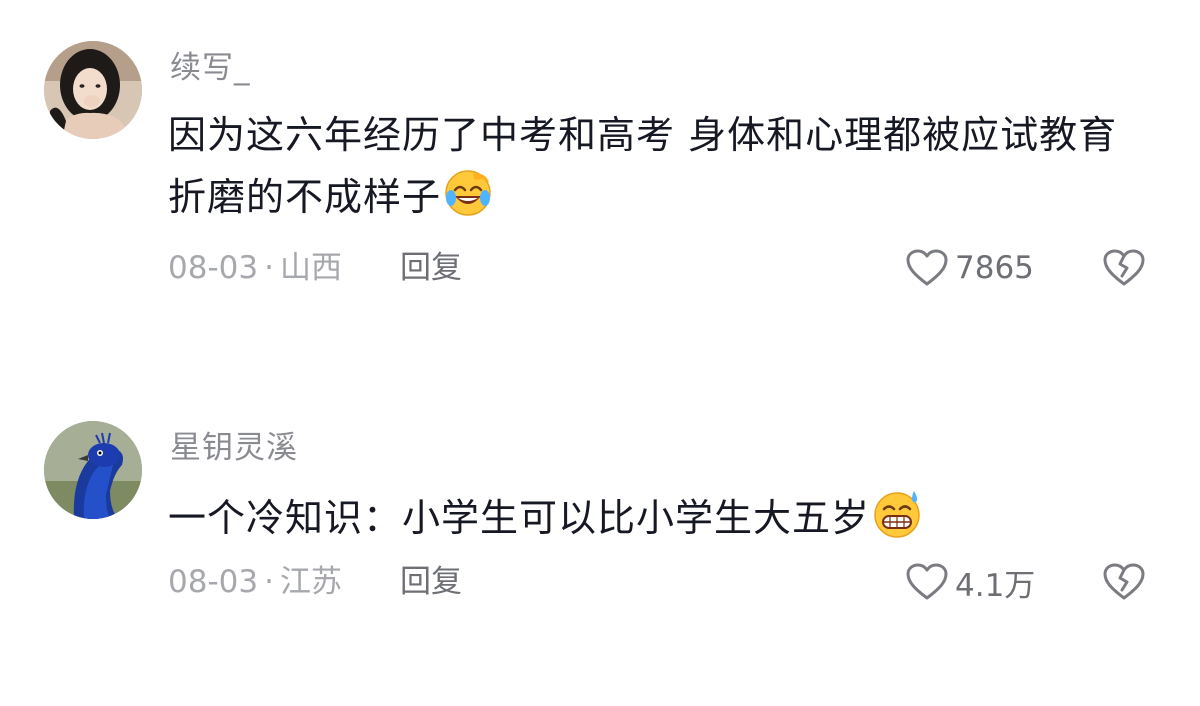 The height and width of the screenshot is (706, 1200). Describe the element at coordinates (234, 448) in the screenshot. I see `username: 星钥灵溪` at that location.